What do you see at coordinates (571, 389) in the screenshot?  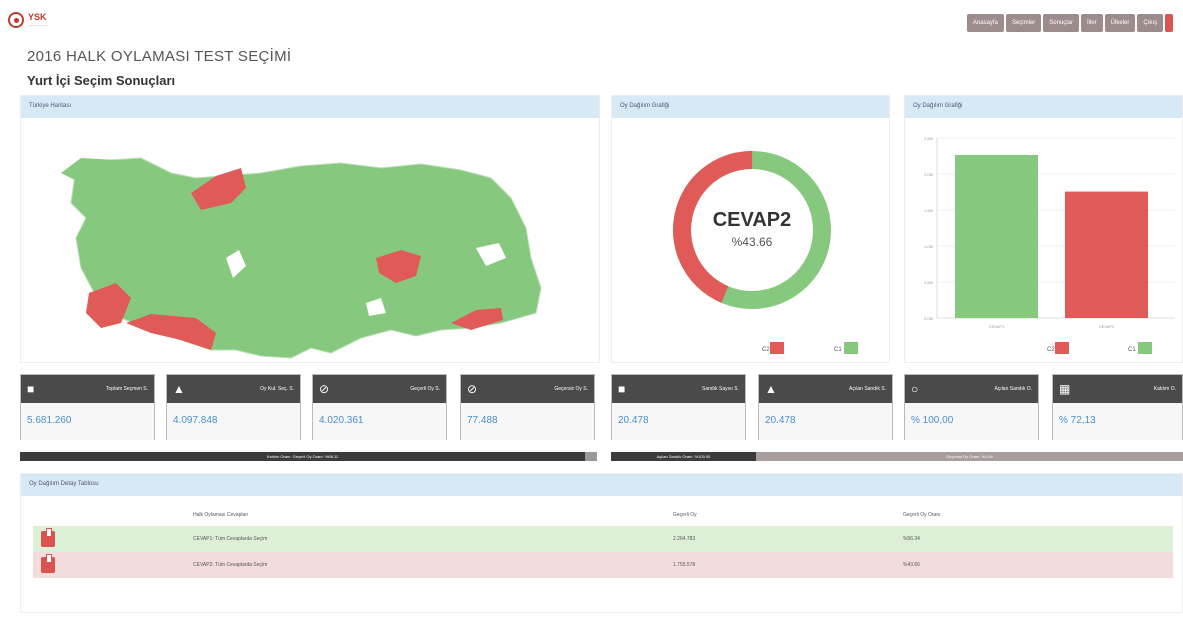 I see `stat-label: Geçersiz Oy S.` at bounding box center [571, 389].